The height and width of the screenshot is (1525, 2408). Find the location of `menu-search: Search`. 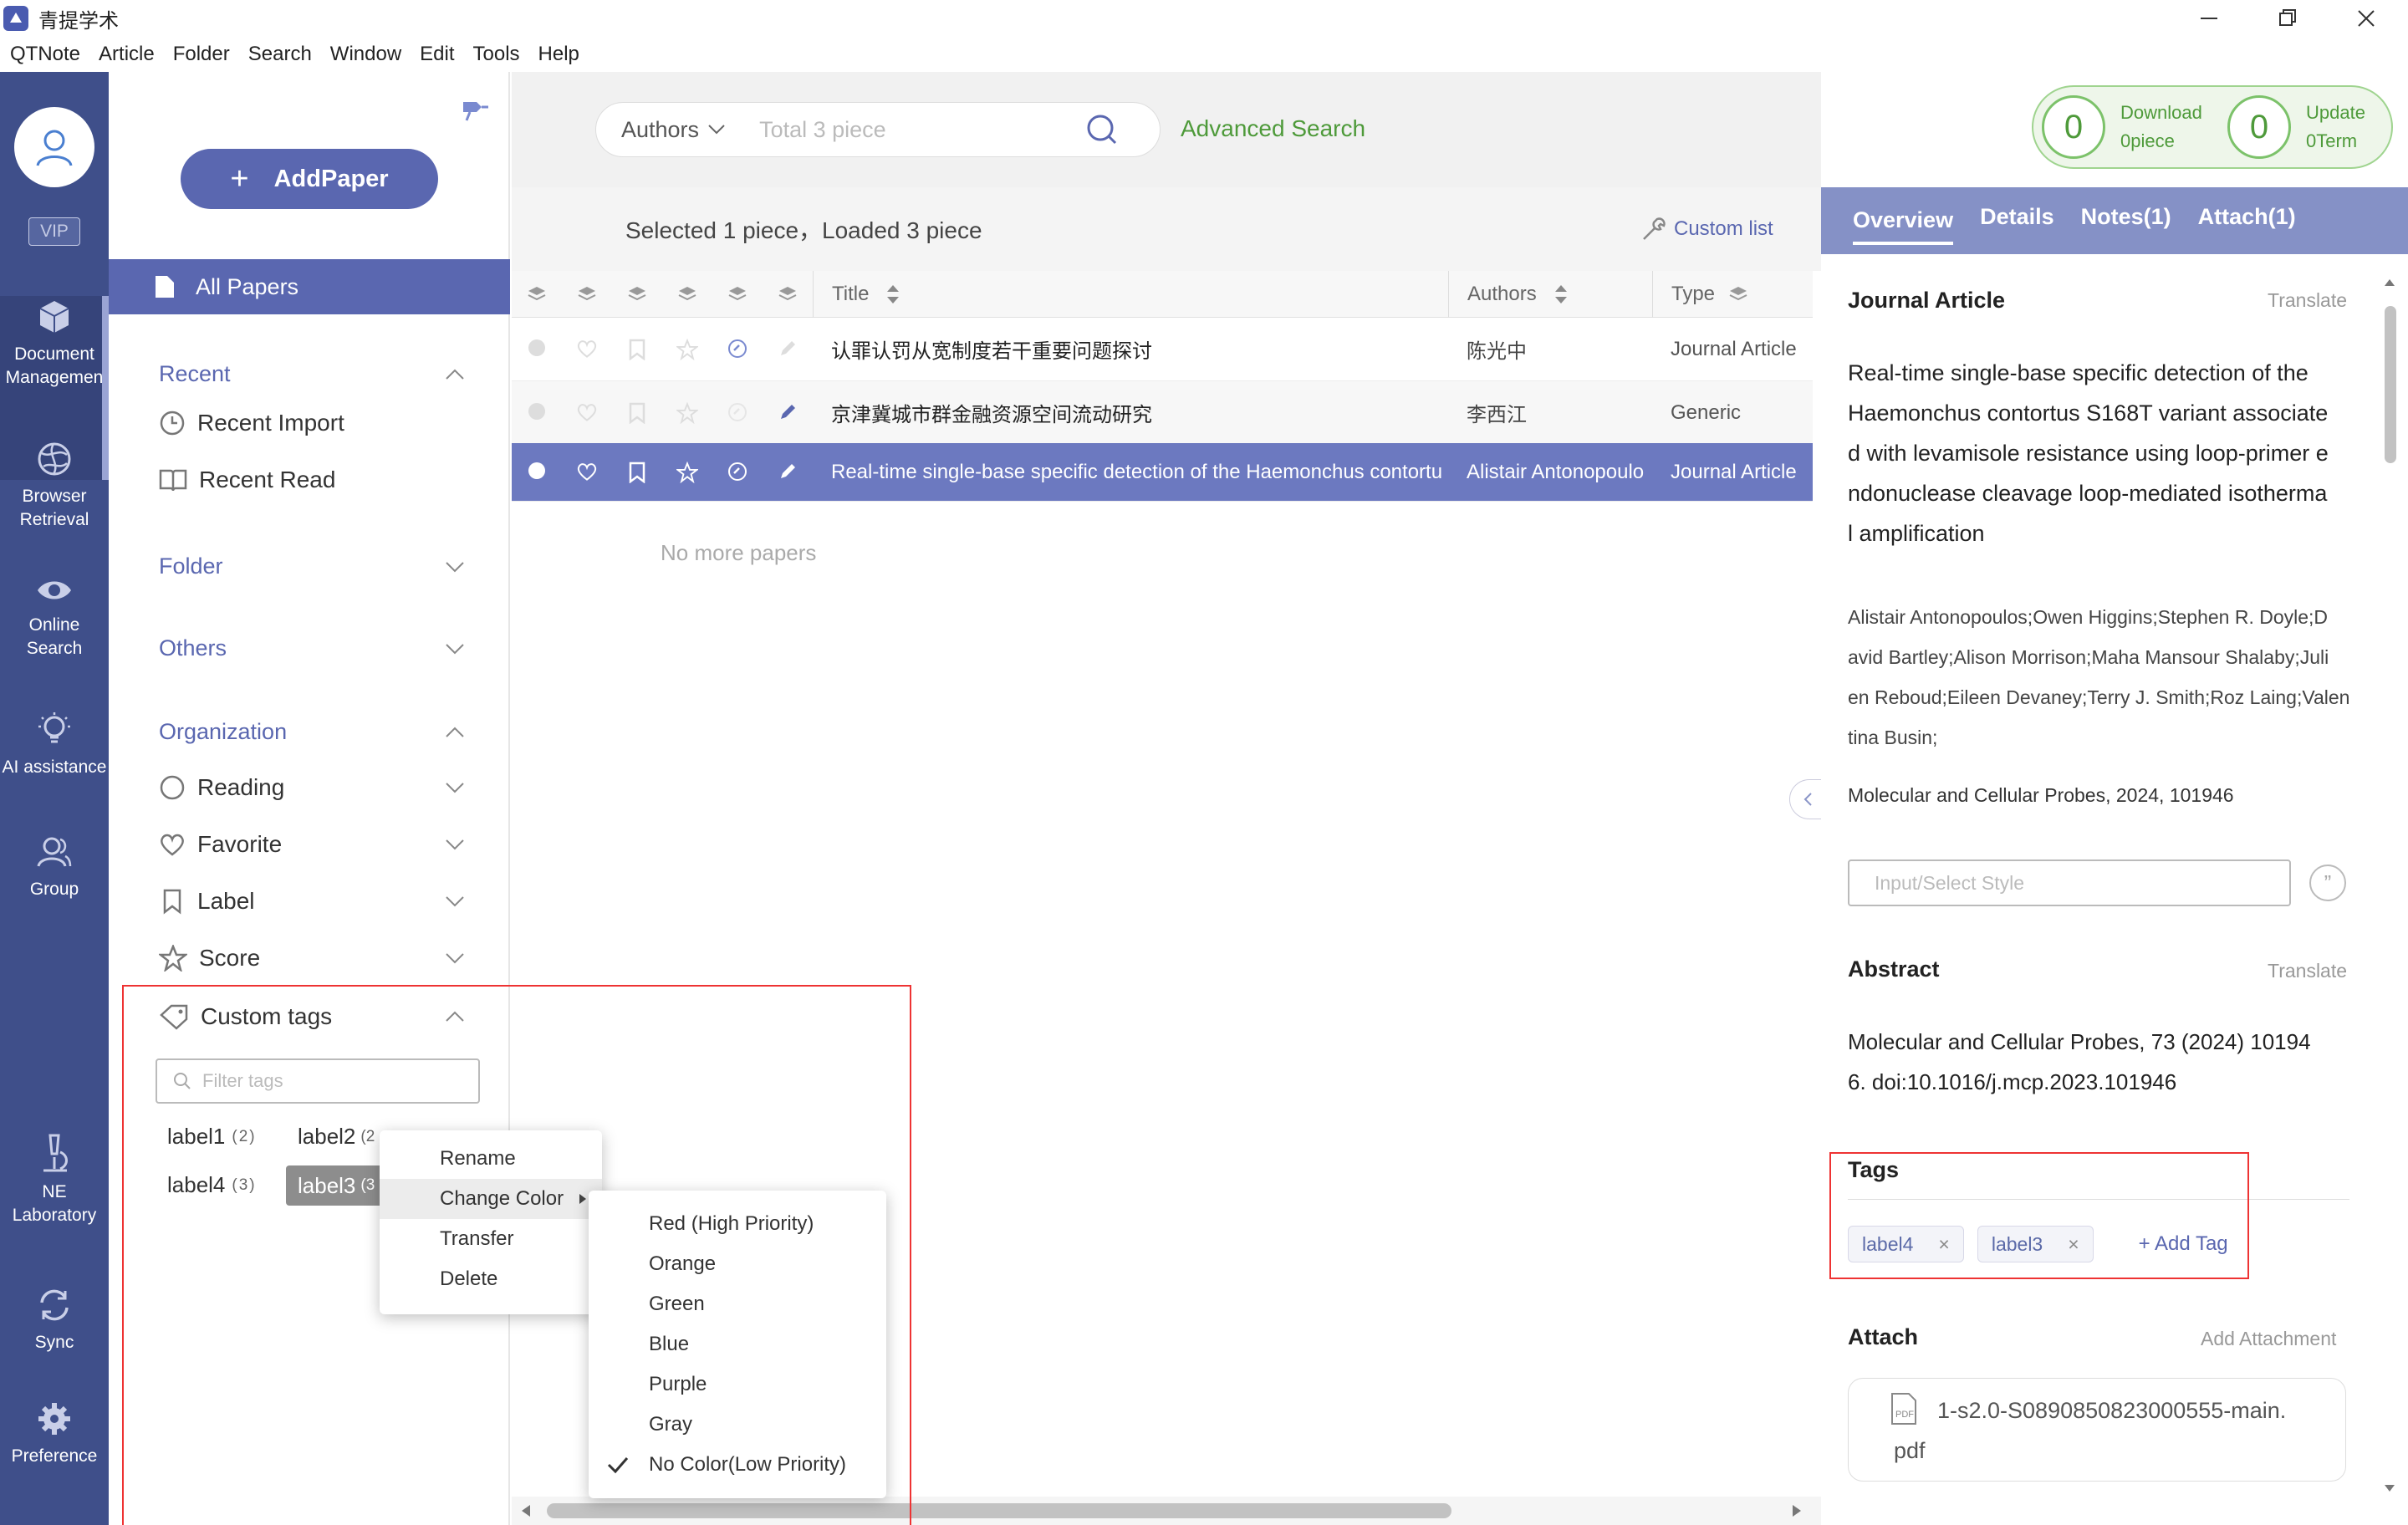

menu-search: Search is located at coordinates (280, 54).